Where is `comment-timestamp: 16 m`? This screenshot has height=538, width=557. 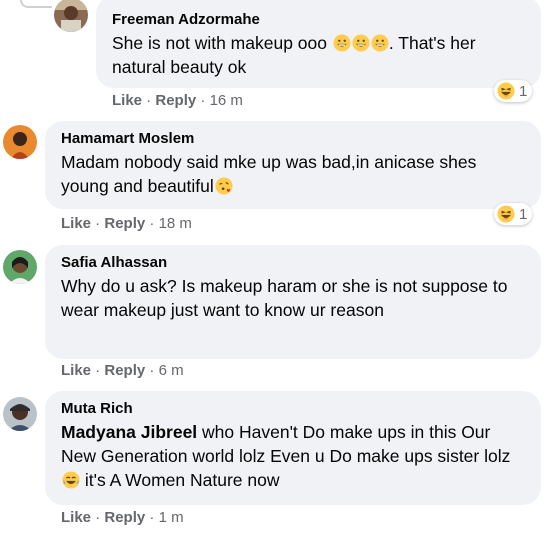
comment-timestamp: 16 m is located at coordinates (226, 100).